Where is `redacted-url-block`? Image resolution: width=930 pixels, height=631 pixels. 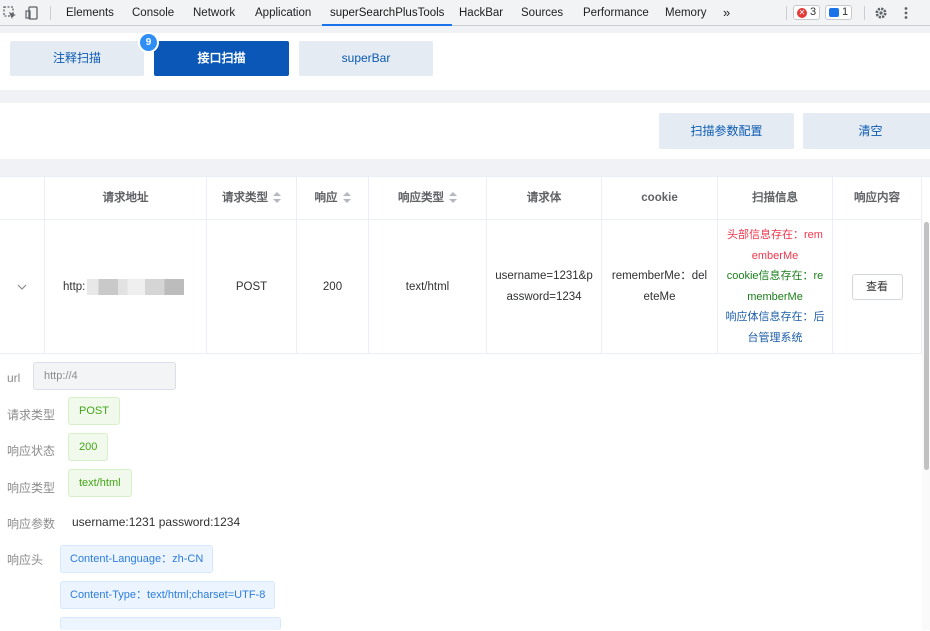
redacted-url-block is located at coordinates (136, 286).